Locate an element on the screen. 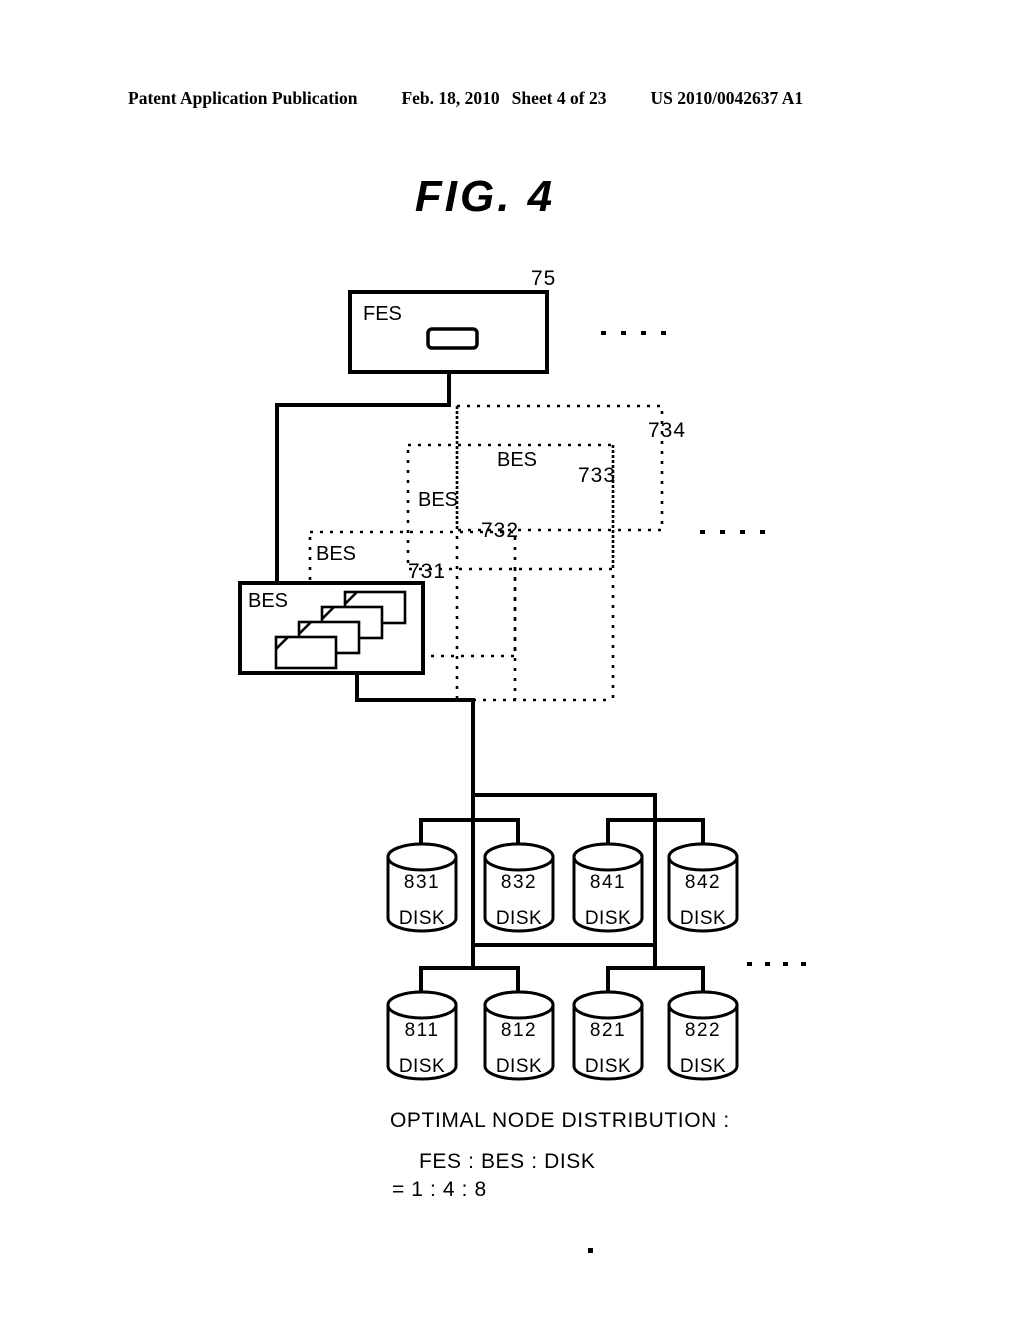 The height and width of the screenshot is (1320, 1024). disk-811: 811 DISK is located at coordinates (422, 1035).